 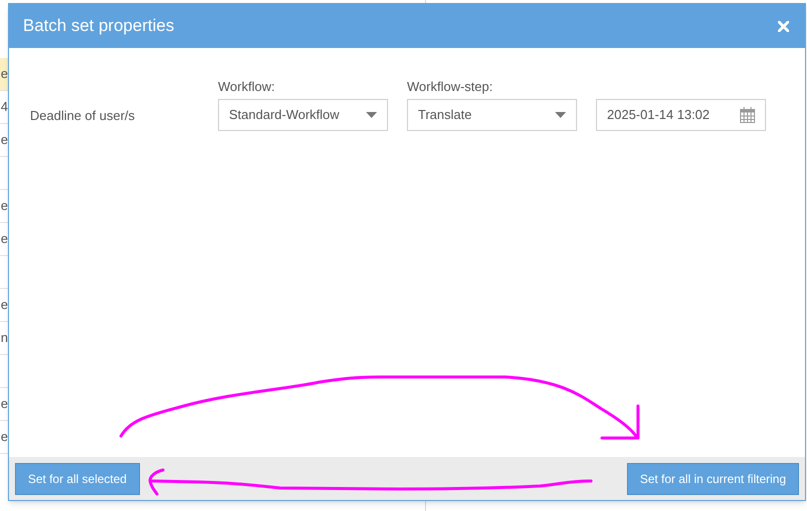 I want to click on table-cell-text: 4, so click(x=4, y=107).